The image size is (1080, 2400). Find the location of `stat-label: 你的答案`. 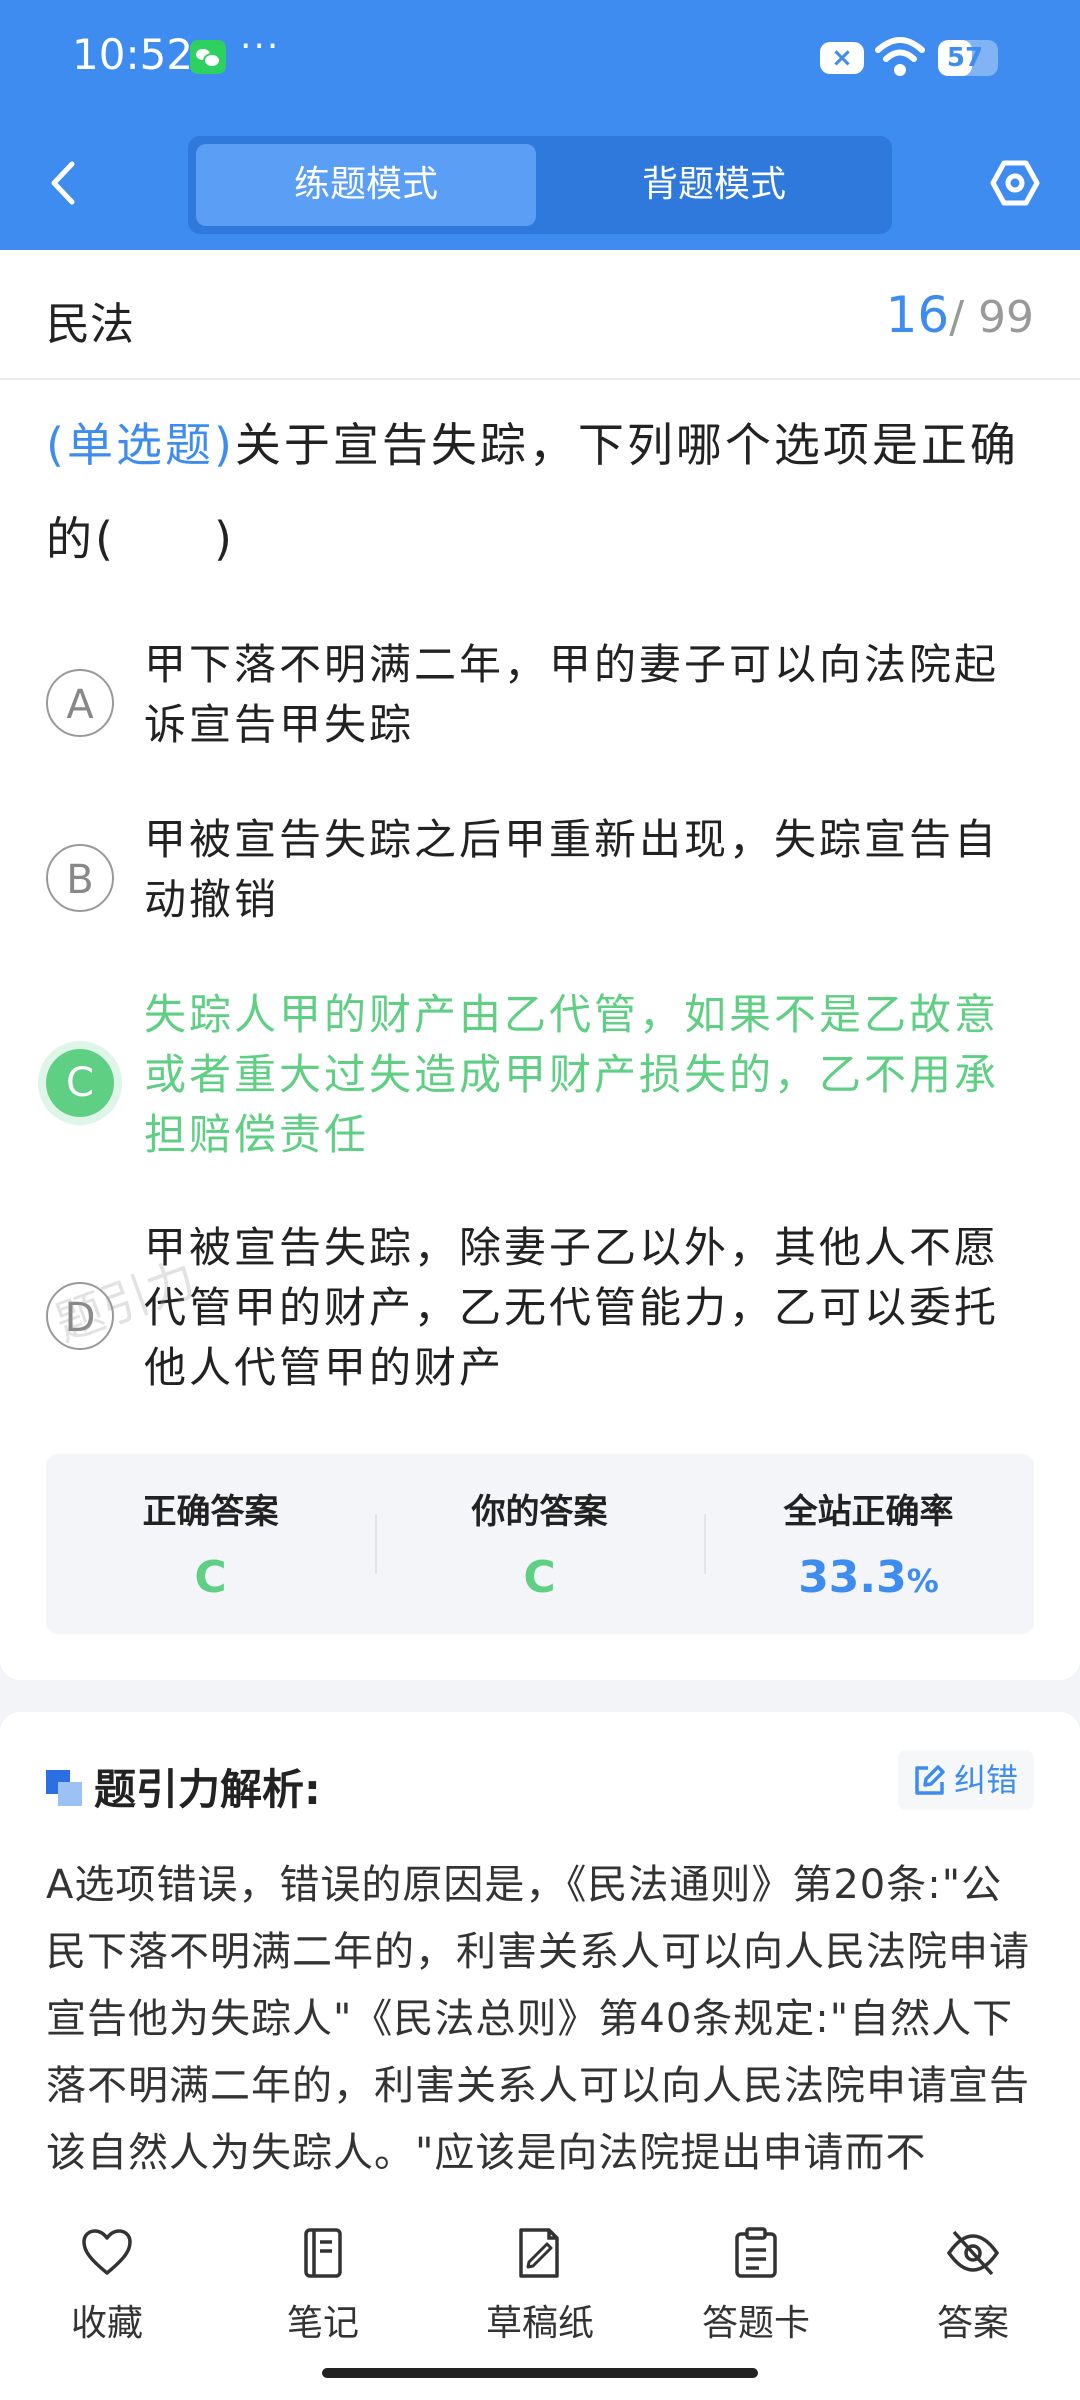

stat-label: 你的答案 is located at coordinates (539, 1512).